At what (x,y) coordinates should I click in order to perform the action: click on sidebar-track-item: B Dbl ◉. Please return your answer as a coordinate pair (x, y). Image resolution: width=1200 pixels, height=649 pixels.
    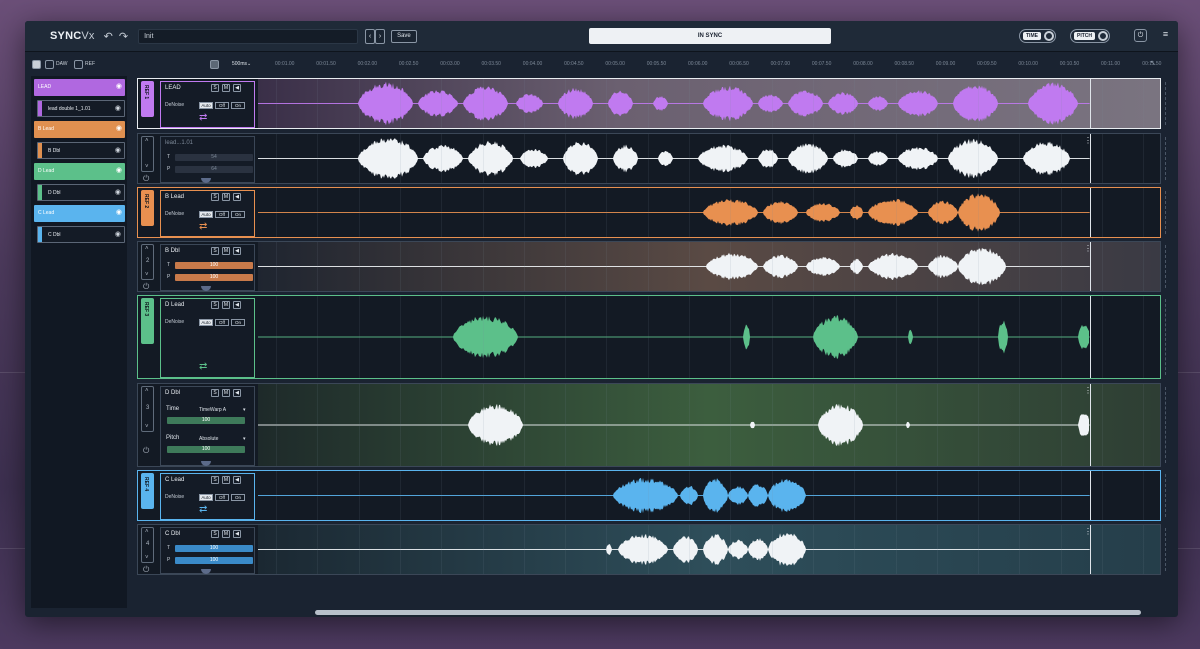
    Looking at the image, I should click on (81, 150).